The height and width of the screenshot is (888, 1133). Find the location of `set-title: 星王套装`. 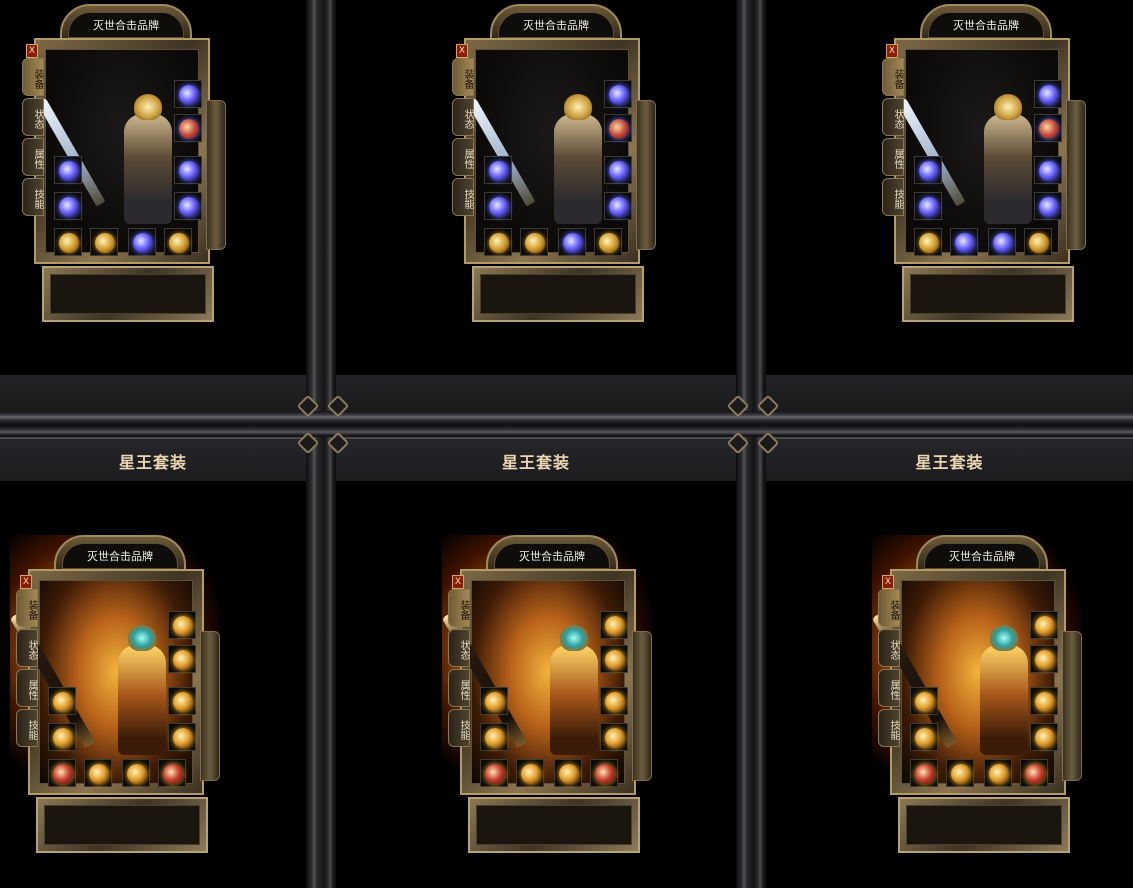

set-title: 星王套装 is located at coordinates (535, 462).